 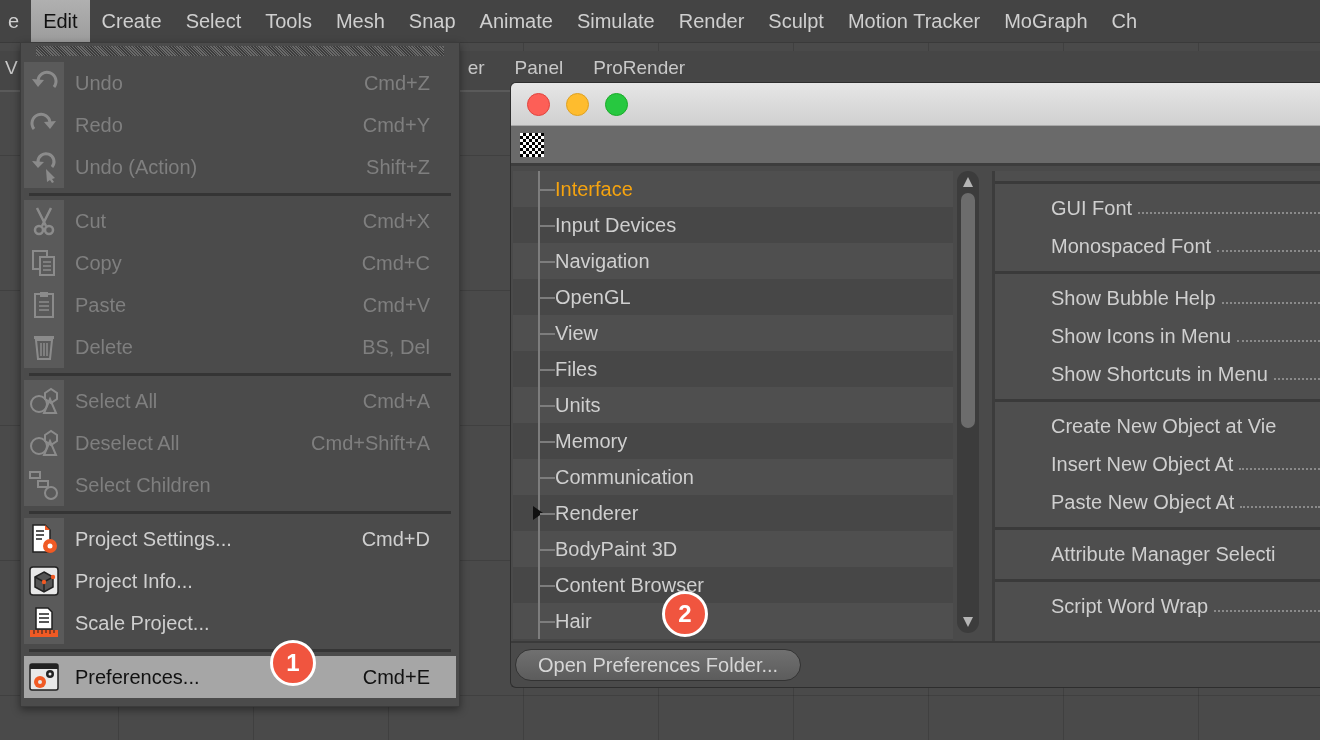 I want to click on scroll-up-button, so click(x=968, y=182).